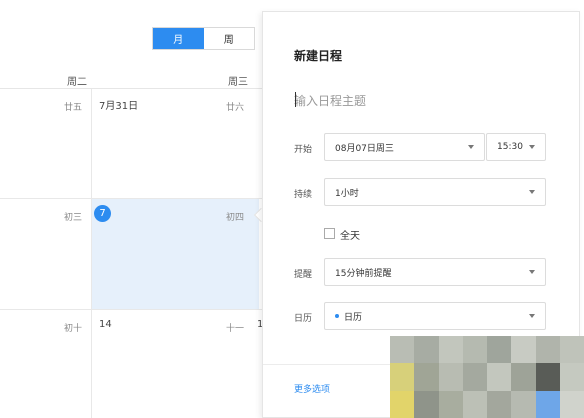 The height and width of the screenshot is (418, 584). Describe the element at coordinates (105, 324) in the screenshot. I see `day-cell-date: 14` at that location.